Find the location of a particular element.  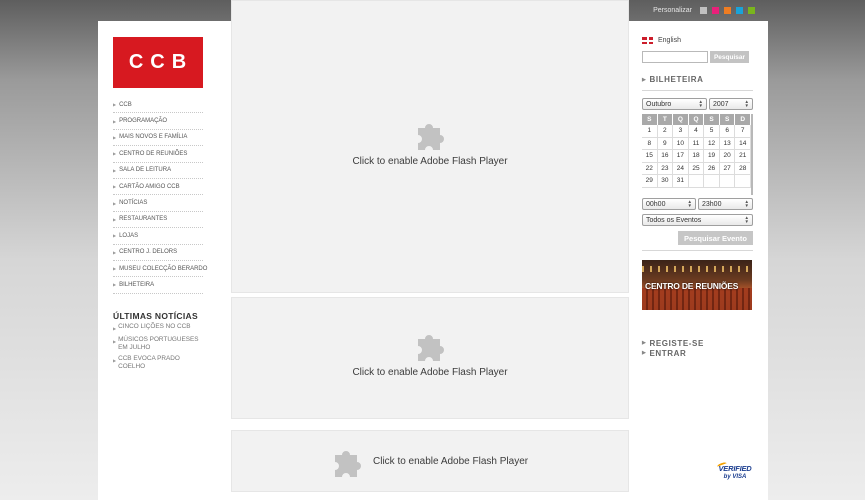

banner-seats-decoration is located at coordinates (697, 299).